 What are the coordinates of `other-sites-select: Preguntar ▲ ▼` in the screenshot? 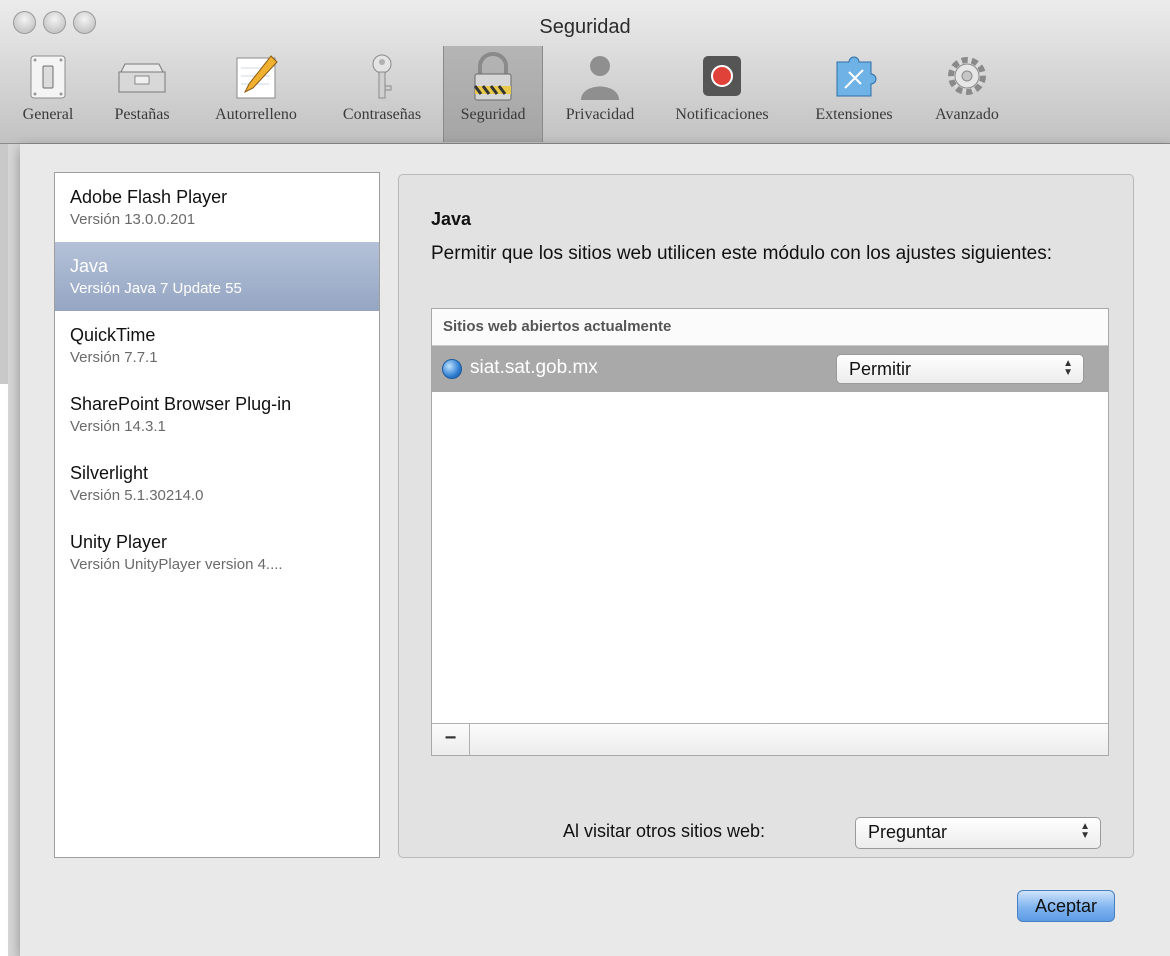 It's located at (978, 833).